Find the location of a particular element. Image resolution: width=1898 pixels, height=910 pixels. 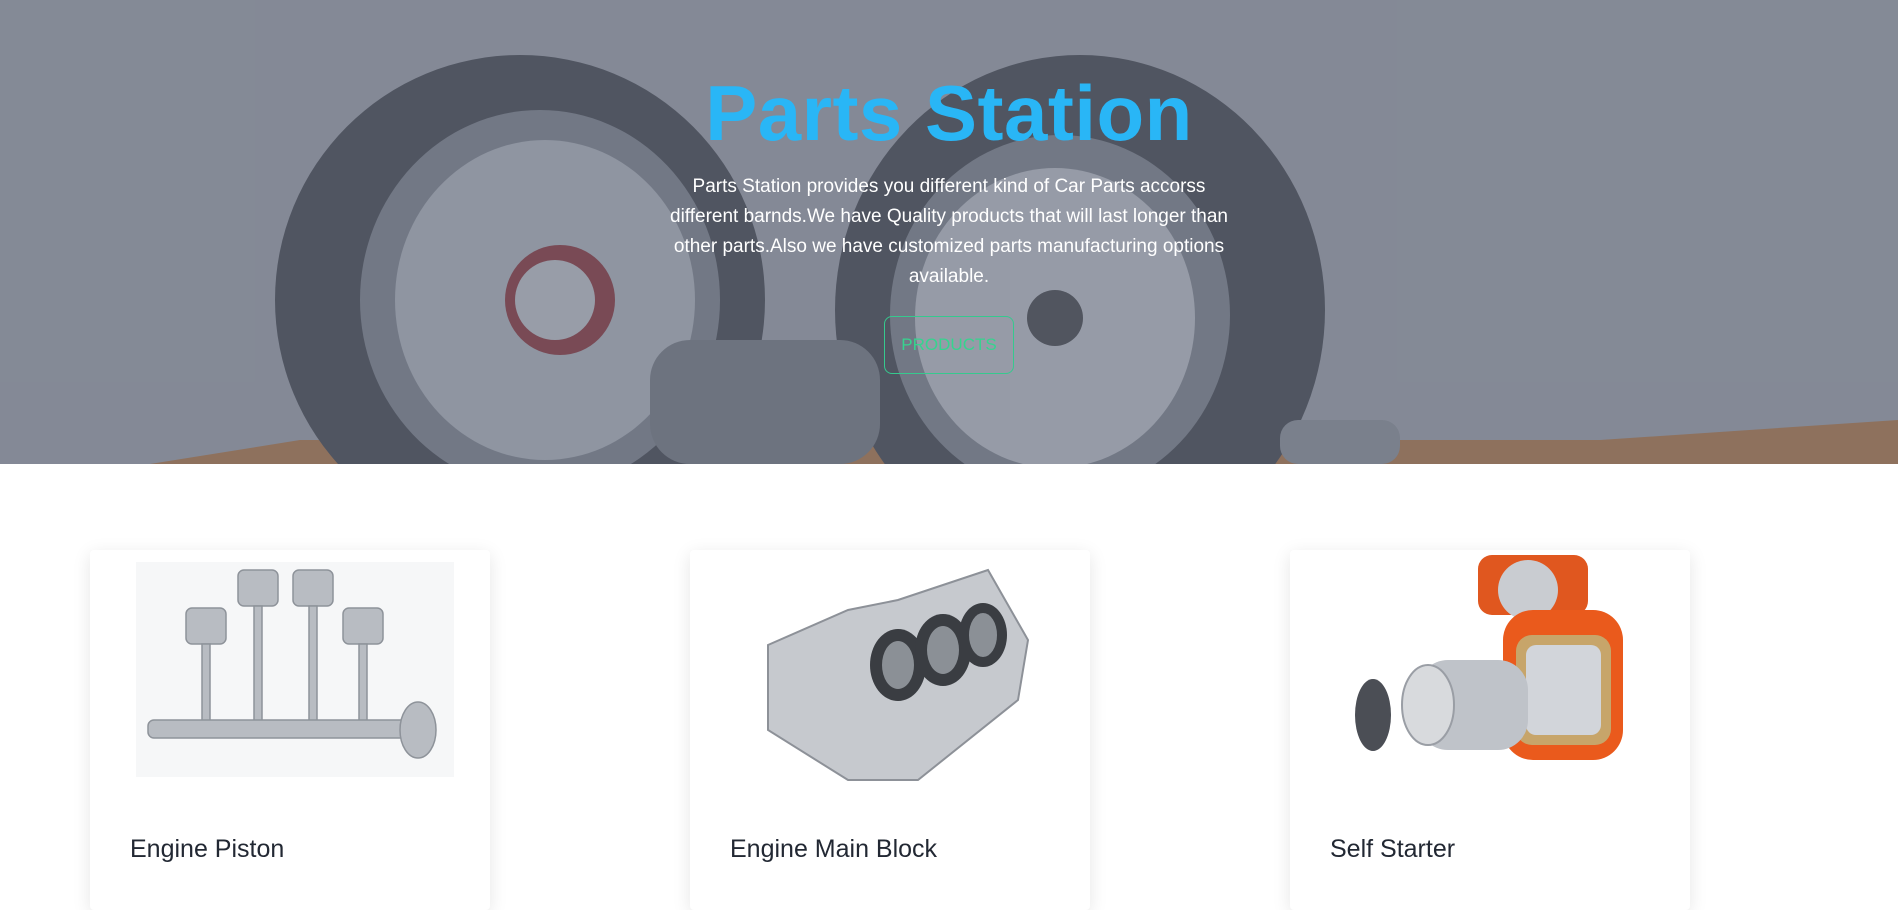

engine-piston-image is located at coordinates (291, 670).